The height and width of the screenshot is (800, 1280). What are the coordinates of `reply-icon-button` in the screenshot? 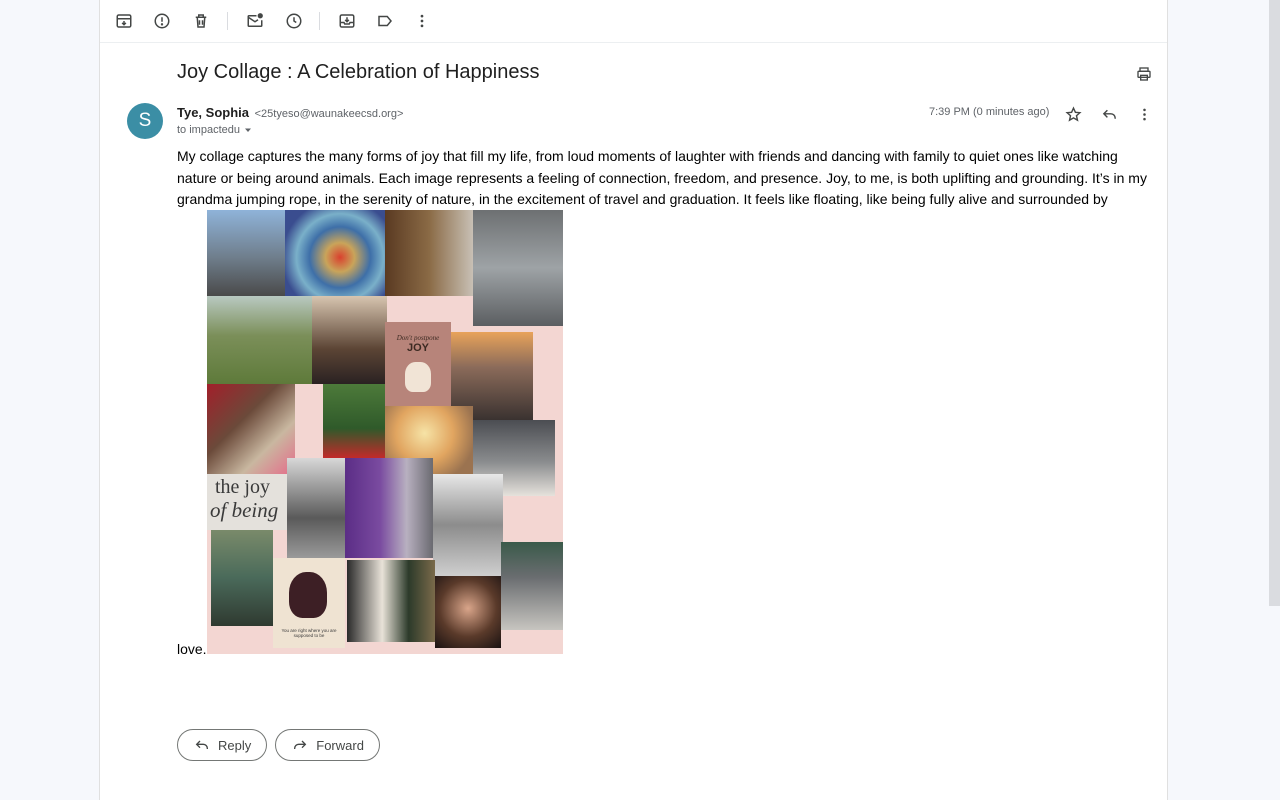 It's located at (1109, 114).